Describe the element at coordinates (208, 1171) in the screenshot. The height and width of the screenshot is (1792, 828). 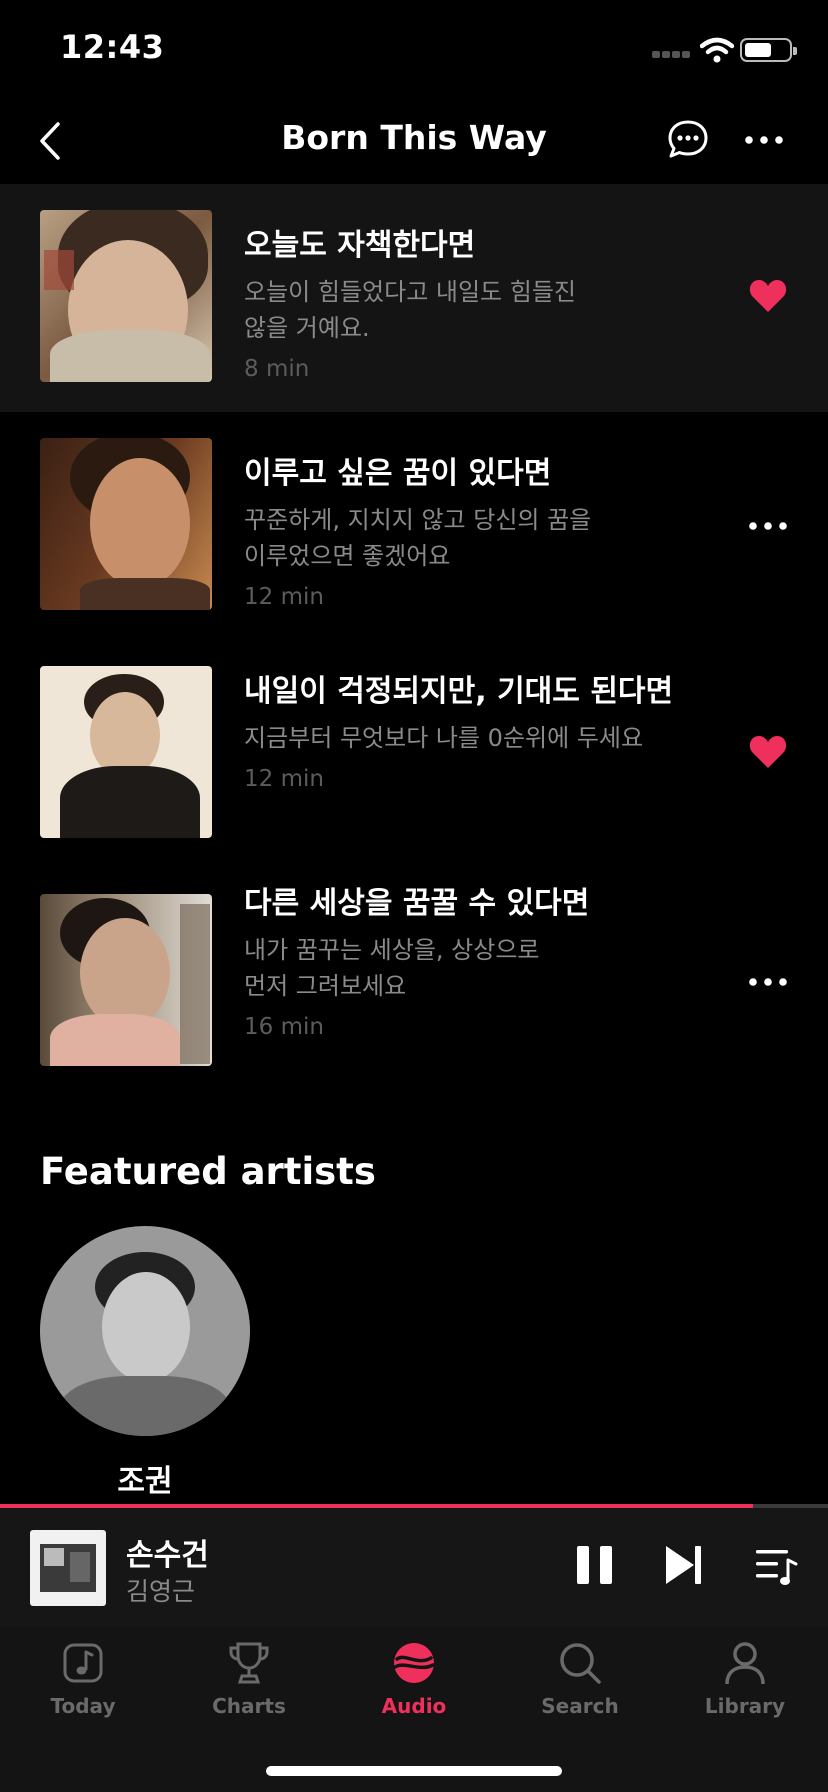
I see `featured-artists-heading: Featured artists` at that location.